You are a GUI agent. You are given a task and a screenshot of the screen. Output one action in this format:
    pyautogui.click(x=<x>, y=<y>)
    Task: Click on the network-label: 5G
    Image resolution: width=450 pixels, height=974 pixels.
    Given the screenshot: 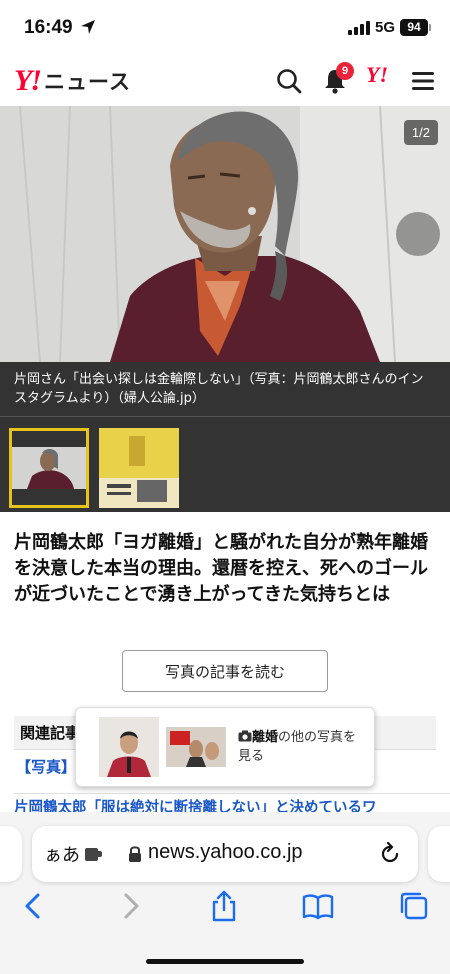 What is the action you would take?
    pyautogui.click(x=385, y=27)
    